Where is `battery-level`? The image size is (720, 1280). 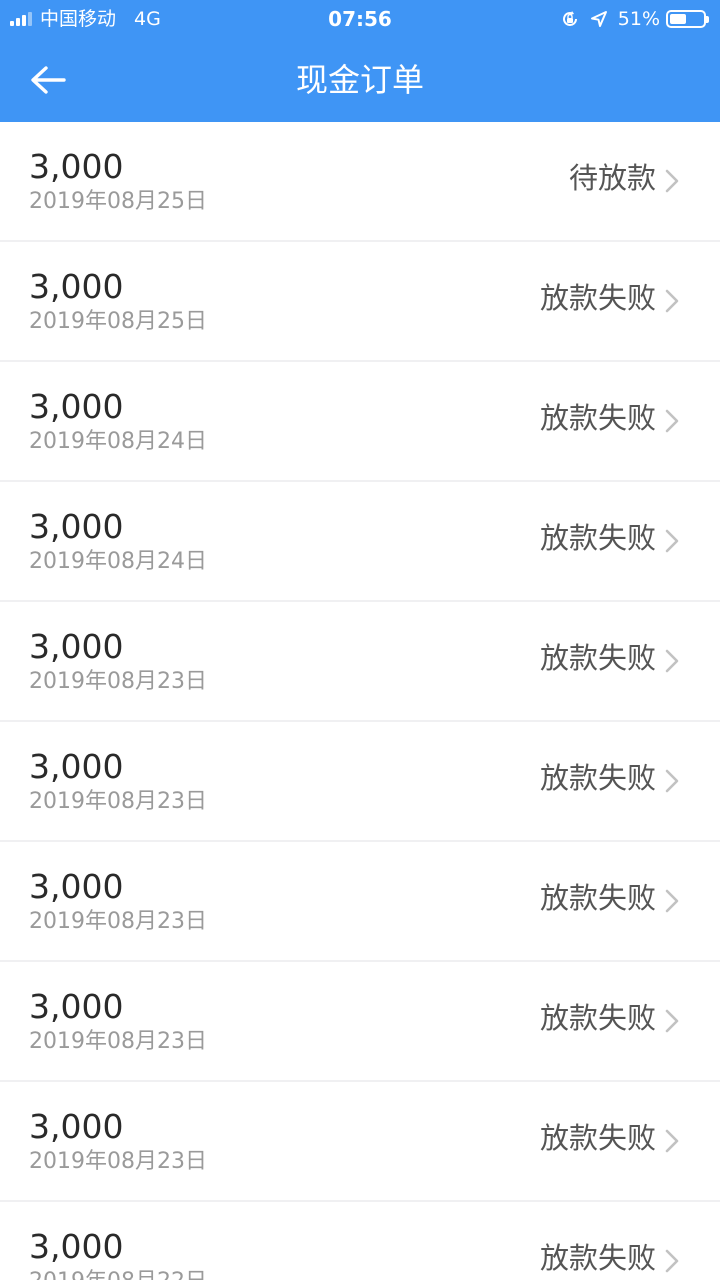
battery-level is located at coordinates (678, 19).